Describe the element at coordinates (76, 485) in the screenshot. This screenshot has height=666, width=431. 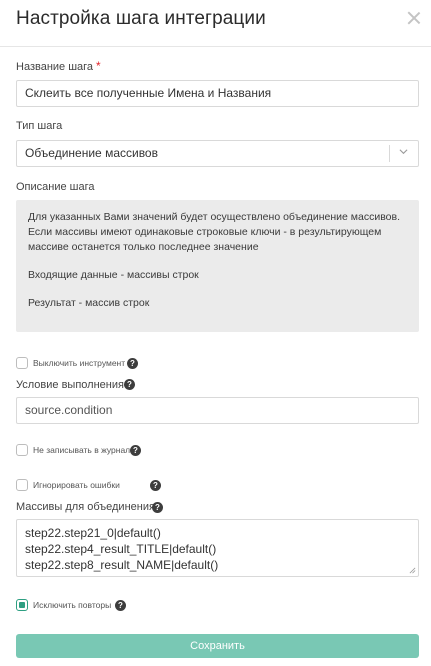
I see `ignore-errors-label: Игнорировать ошибки` at that location.